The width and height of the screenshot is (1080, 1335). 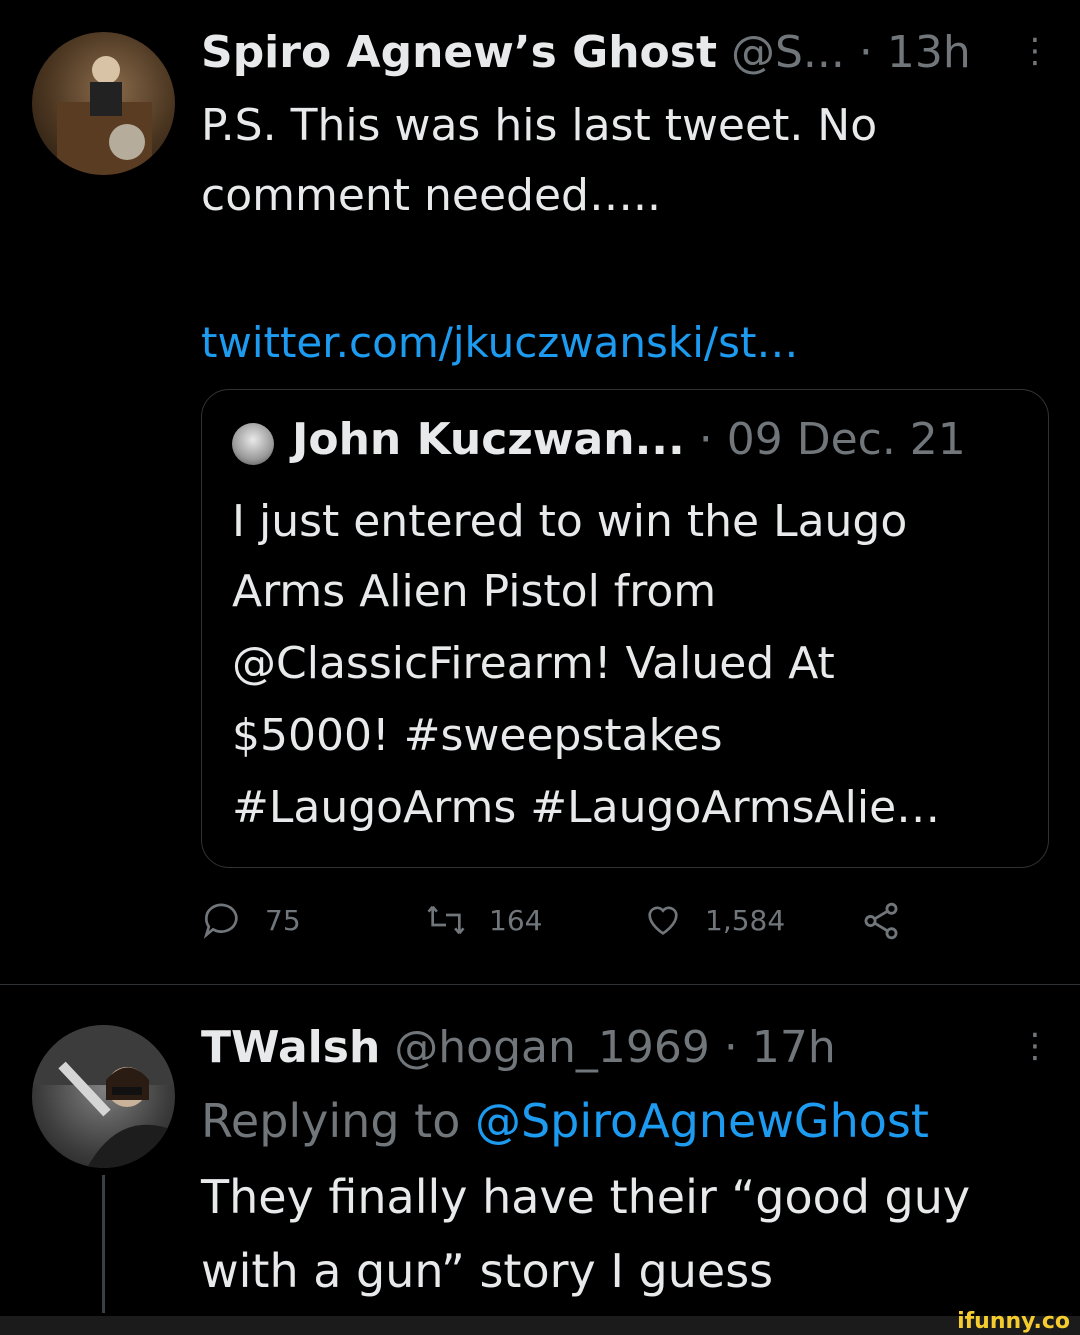 I want to click on reply-icon, so click(x=220, y=921).